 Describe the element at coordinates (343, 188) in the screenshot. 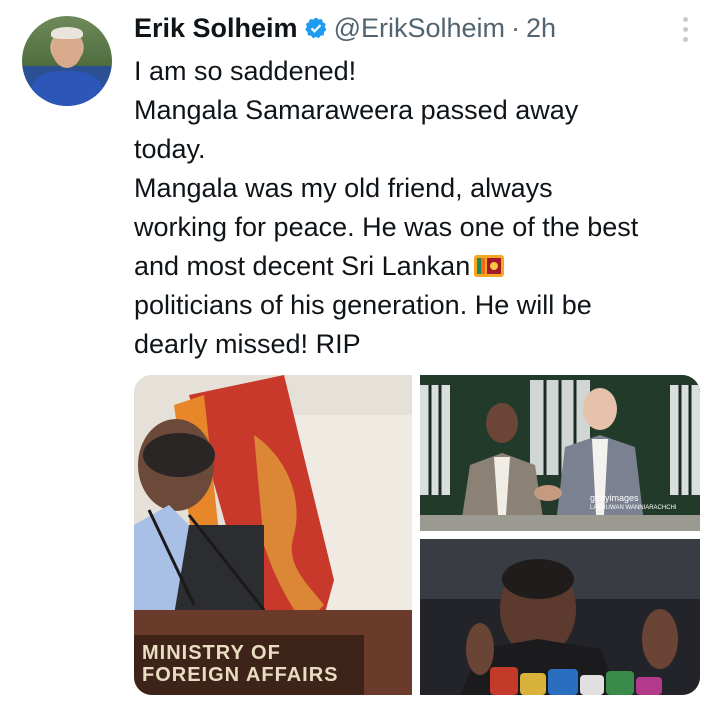

I see `tweet-line: Mangala was my old friend, always` at that location.